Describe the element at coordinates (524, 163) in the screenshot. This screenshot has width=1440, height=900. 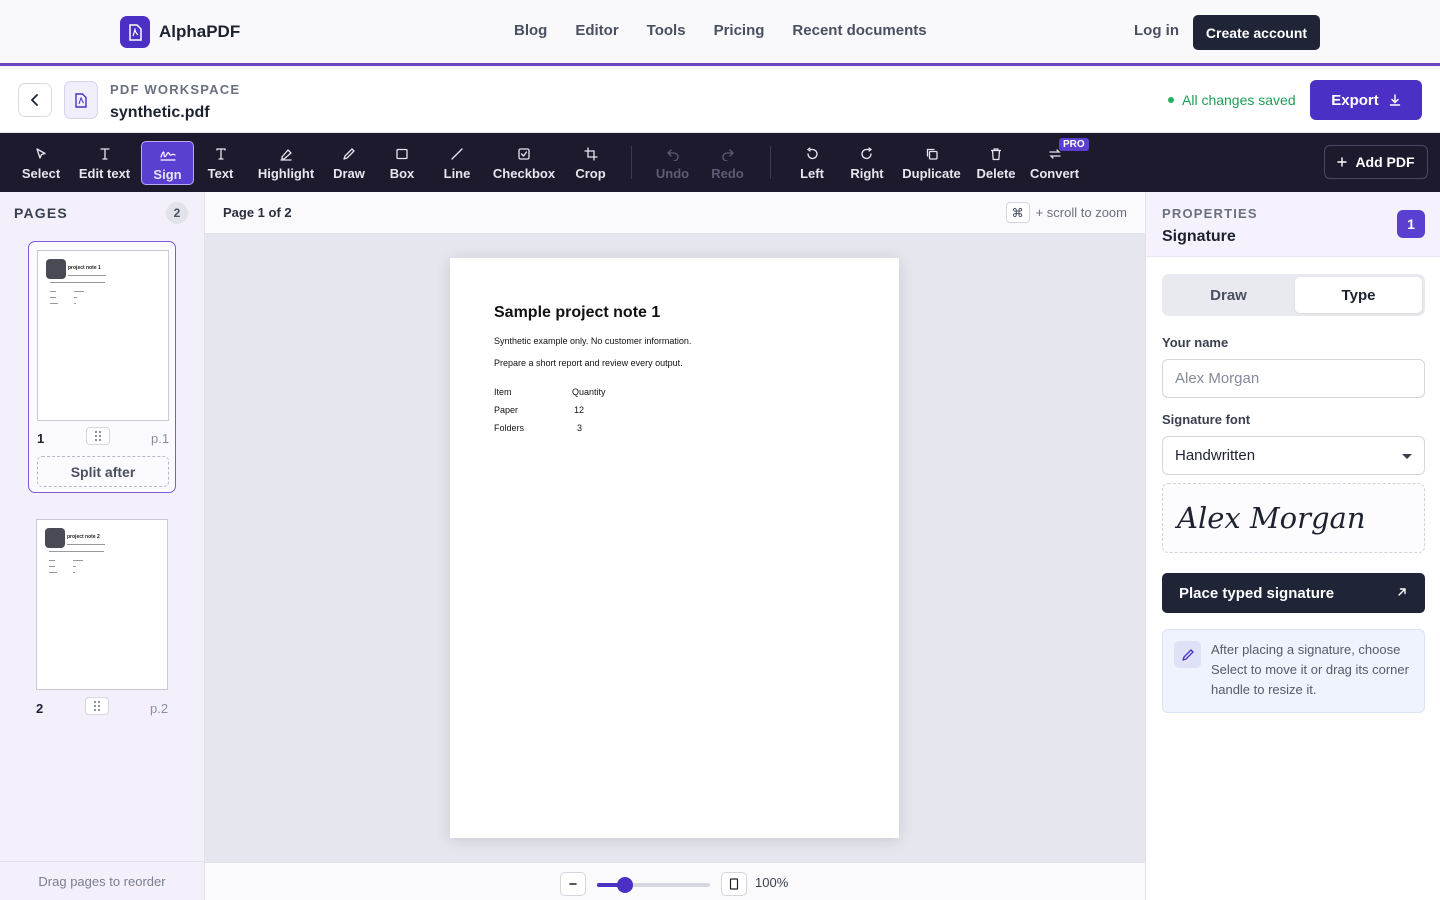
I see `tool-checkbox: Checkbox` at that location.